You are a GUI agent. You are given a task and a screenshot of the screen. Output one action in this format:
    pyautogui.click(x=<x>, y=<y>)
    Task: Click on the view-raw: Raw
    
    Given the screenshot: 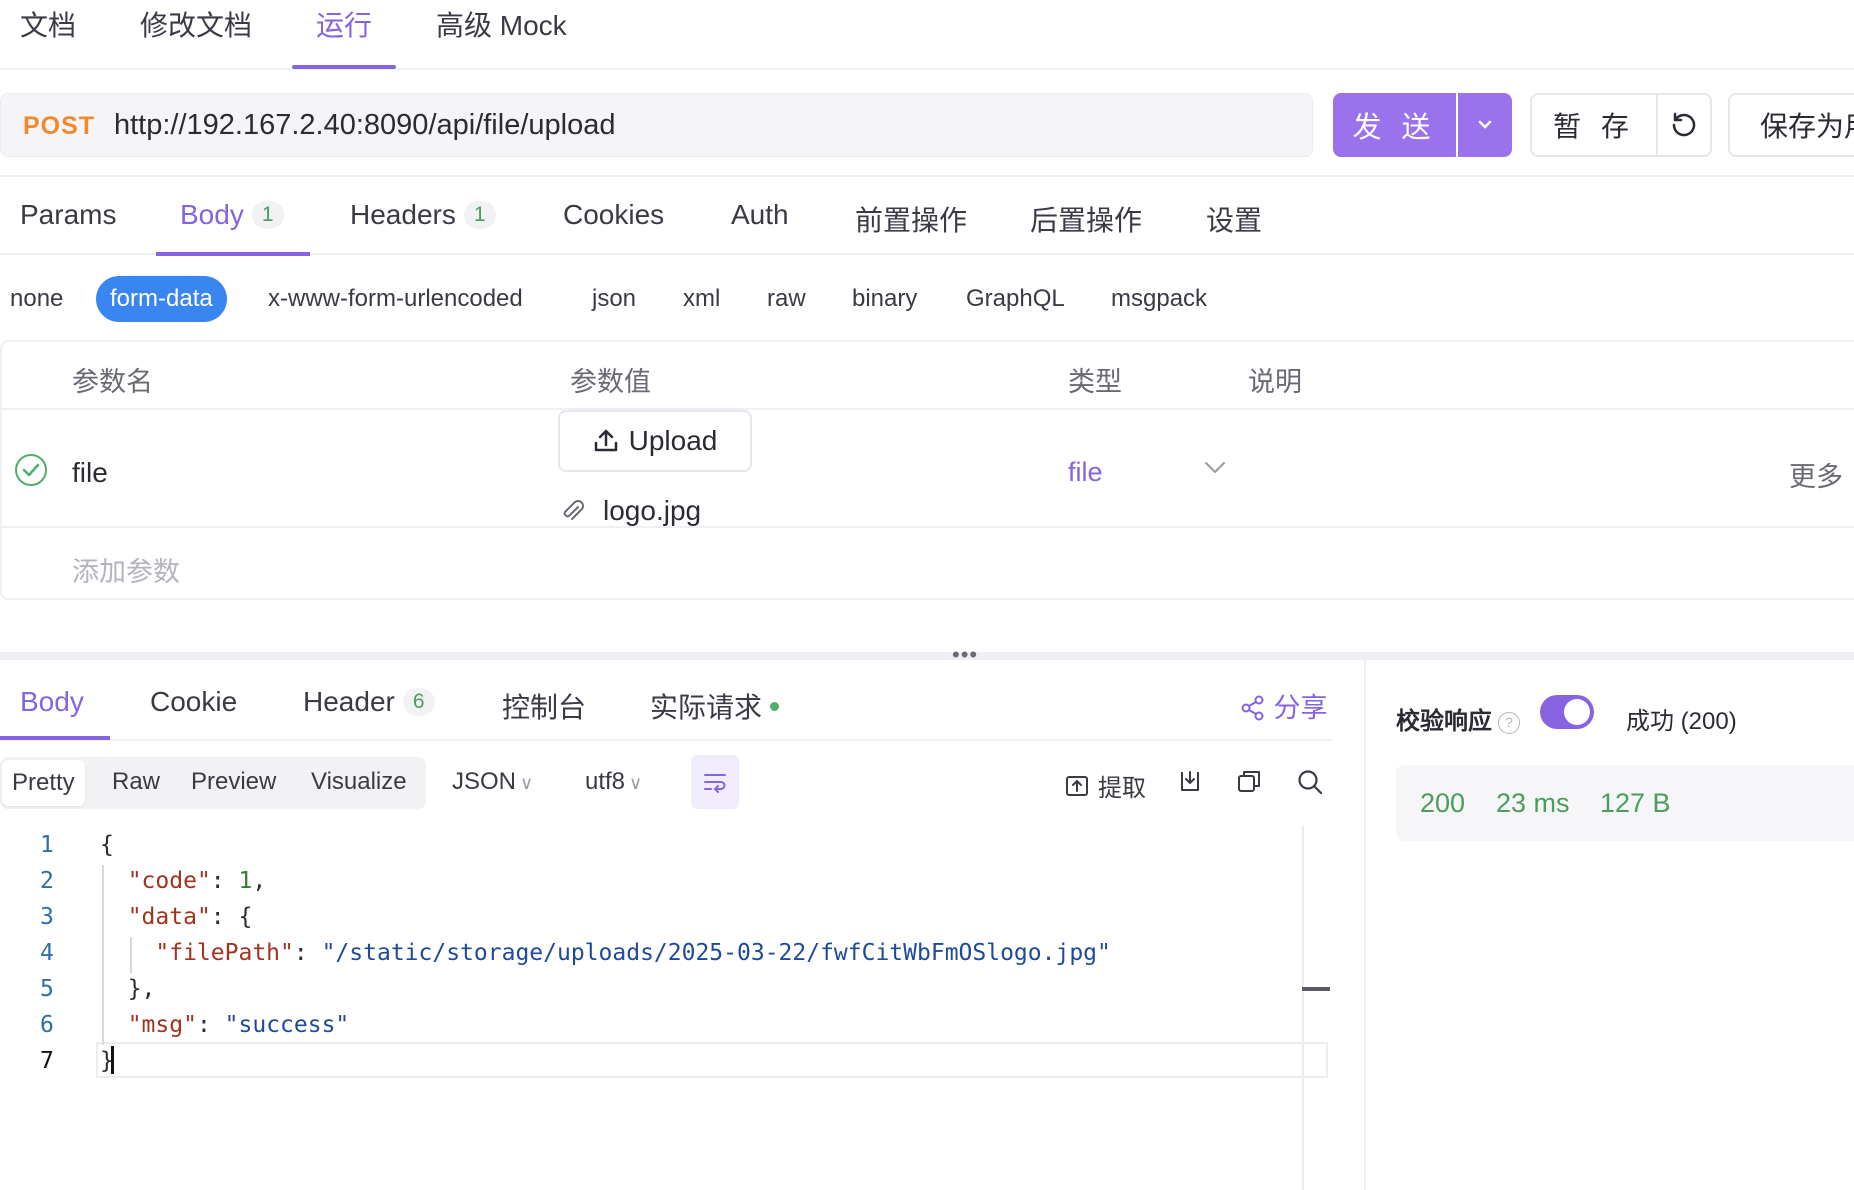 What is the action you would take?
    pyautogui.click(x=136, y=782)
    